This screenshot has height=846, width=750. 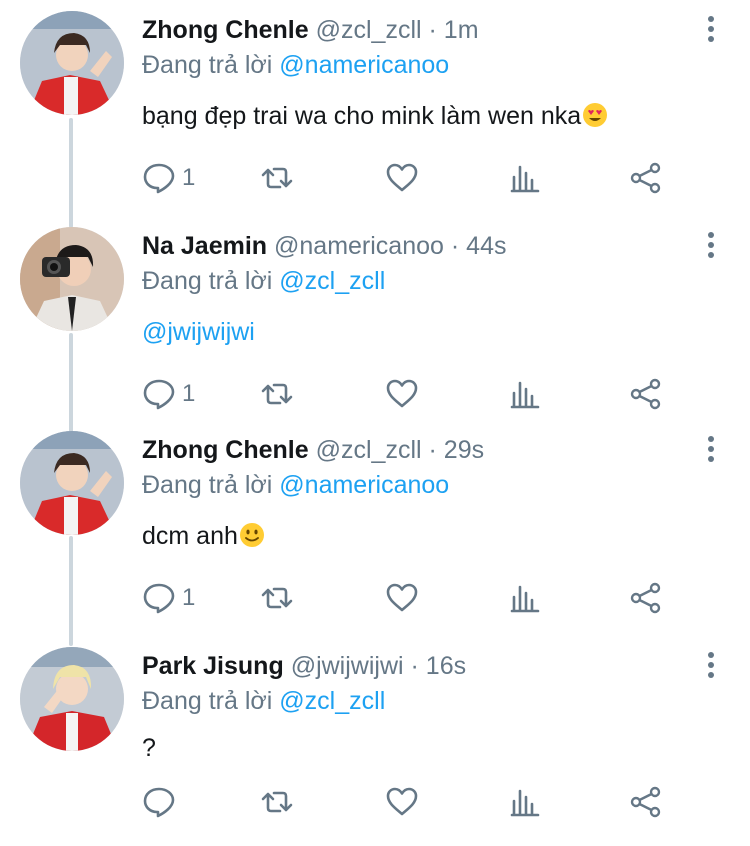 What do you see at coordinates (461, 30) in the screenshot?
I see `timestamp: 1m` at bounding box center [461, 30].